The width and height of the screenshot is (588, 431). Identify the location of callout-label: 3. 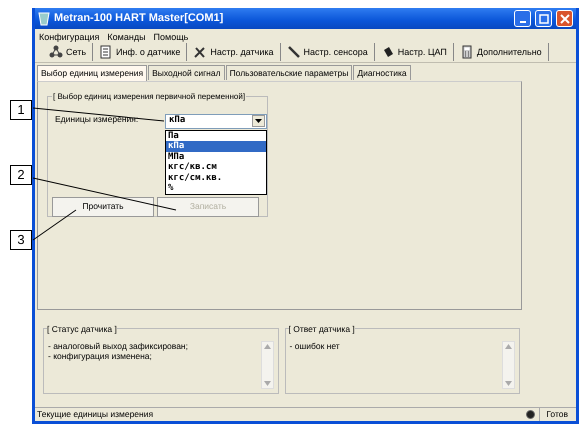
(21, 240).